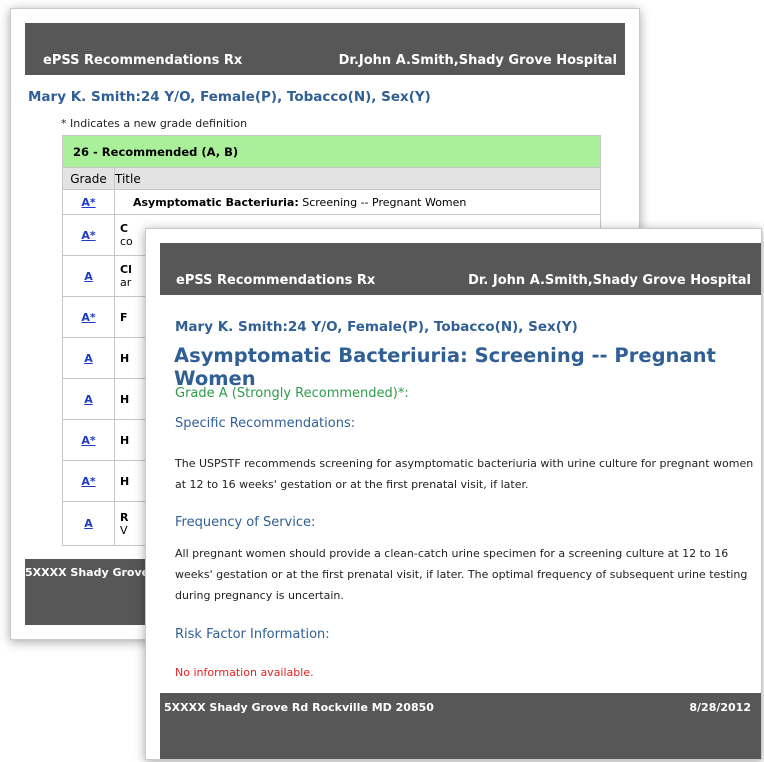 The height and width of the screenshot is (762, 764). I want to click on grade-column-header: Grade, so click(88, 178).